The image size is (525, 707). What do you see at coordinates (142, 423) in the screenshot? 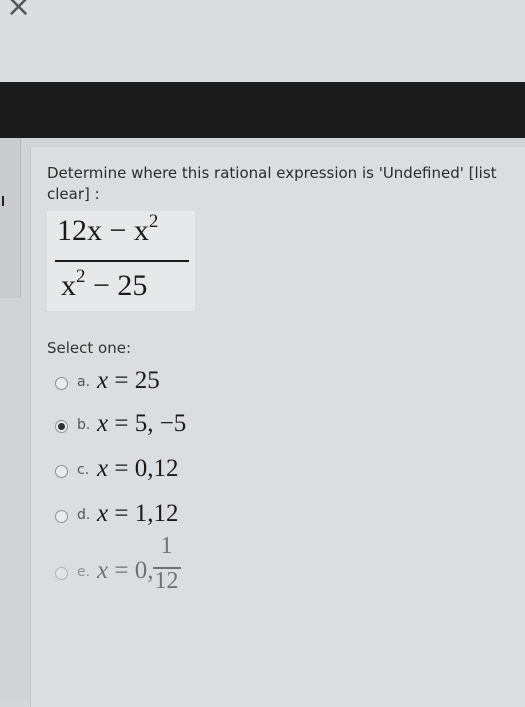
I see `option-answer: x = 5, −5` at bounding box center [142, 423].